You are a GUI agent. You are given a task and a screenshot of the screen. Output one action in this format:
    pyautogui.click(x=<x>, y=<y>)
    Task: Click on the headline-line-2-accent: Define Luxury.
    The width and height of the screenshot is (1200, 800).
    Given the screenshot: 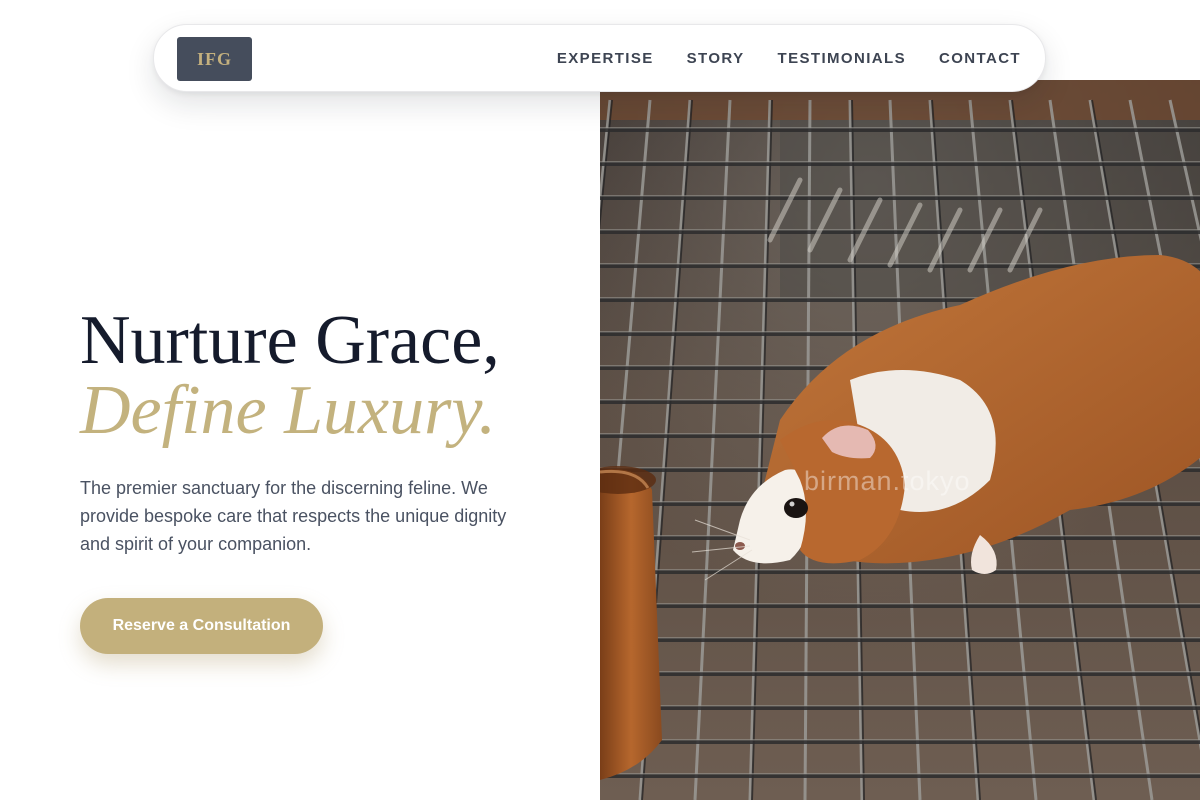 What is the action you would take?
    pyautogui.click(x=288, y=410)
    